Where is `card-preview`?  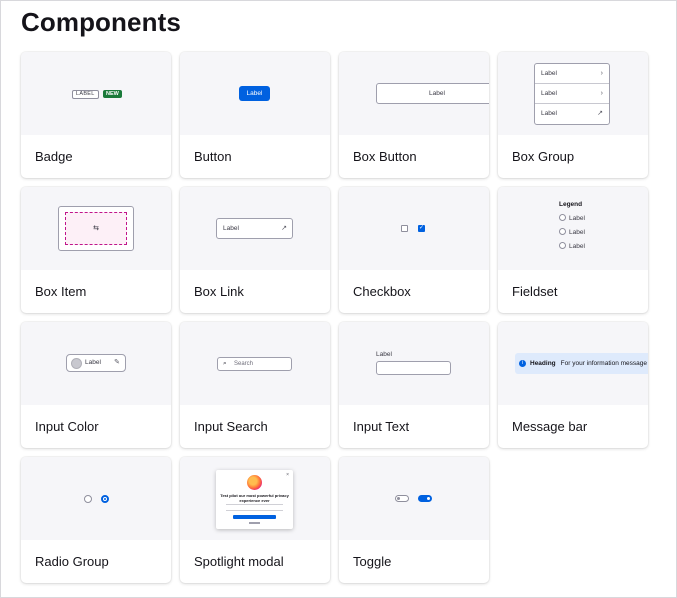 card-preview is located at coordinates (96, 498).